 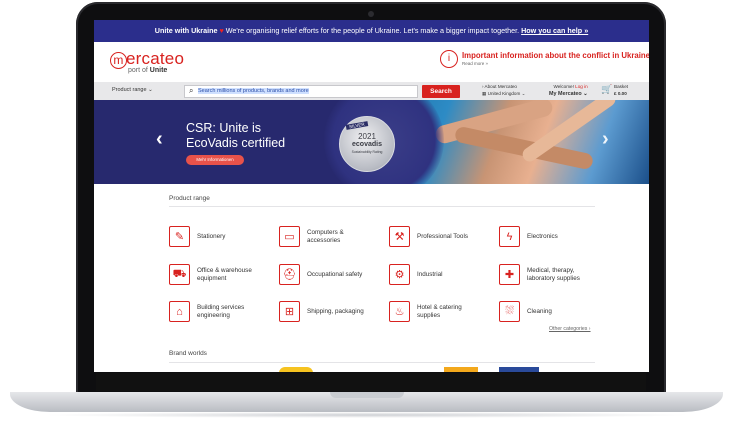 What do you see at coordinates (335, 311) in the screenshot?
I see `category-label: Shipping, packaging` at bounding box center [335, 311].